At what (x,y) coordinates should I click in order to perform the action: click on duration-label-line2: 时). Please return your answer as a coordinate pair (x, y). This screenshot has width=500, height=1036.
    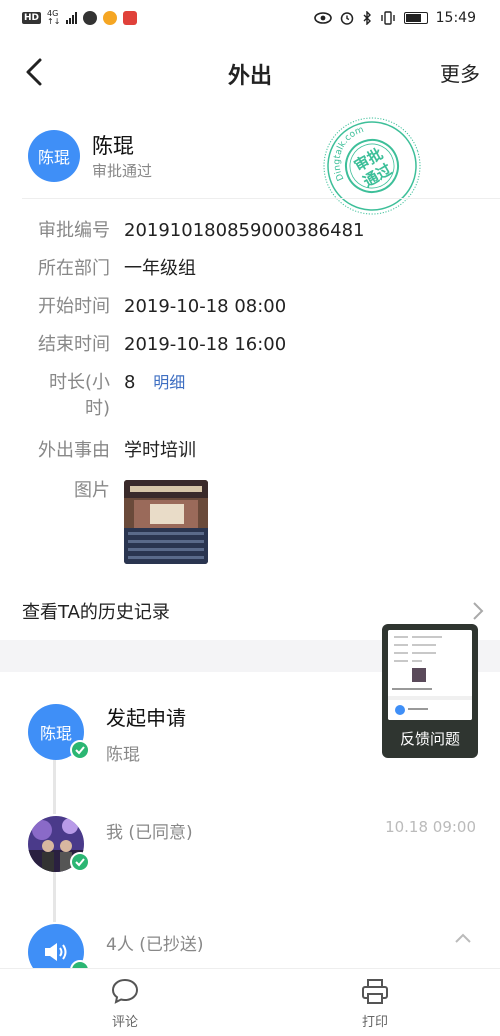
    Looking at the image, I should click on (97, 408).